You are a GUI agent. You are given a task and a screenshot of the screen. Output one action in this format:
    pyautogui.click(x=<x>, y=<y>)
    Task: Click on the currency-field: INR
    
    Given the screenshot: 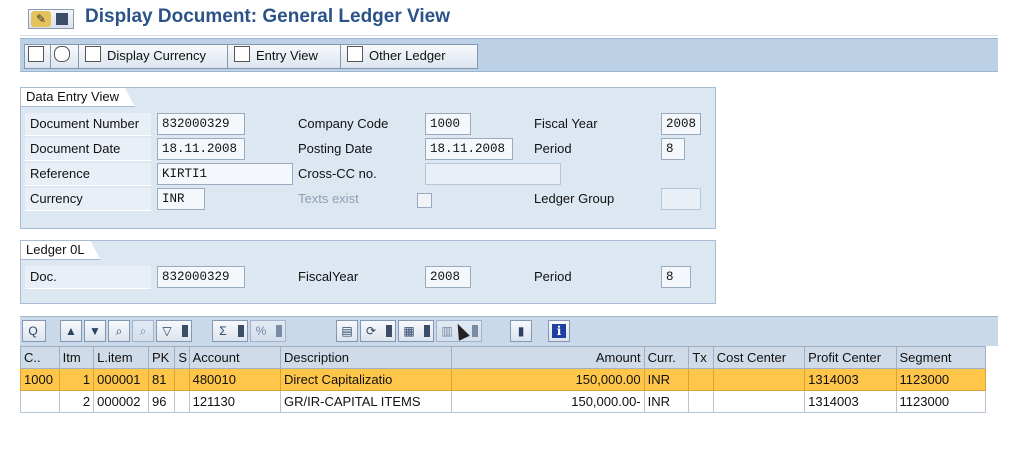 What is the action you would take?
    pyautogui.click(x=181, y=199)
    